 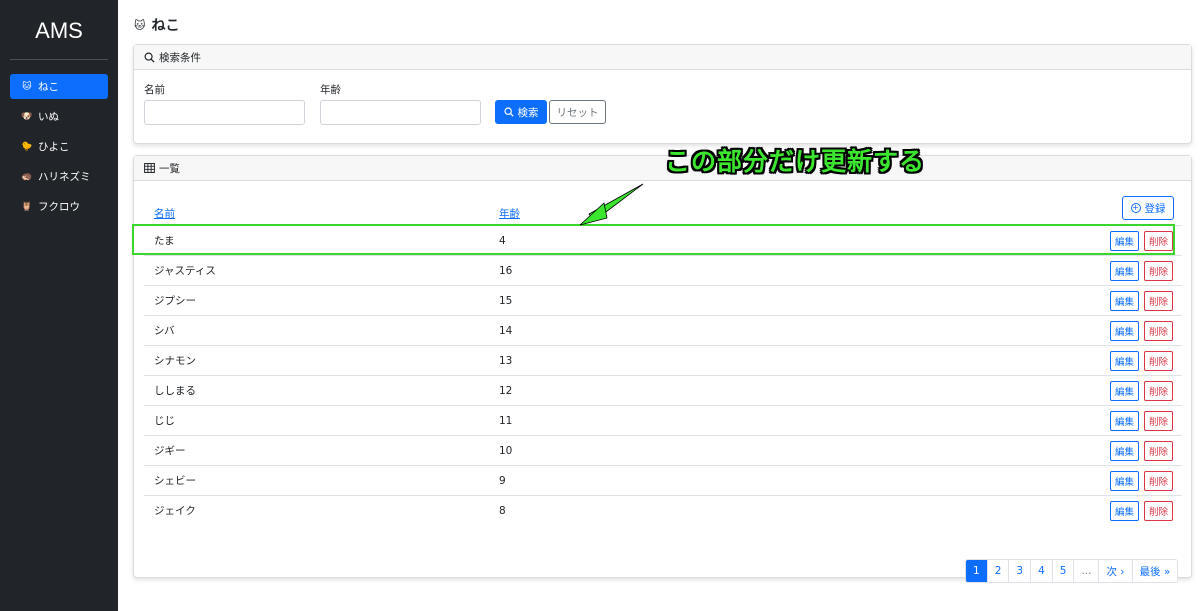 What do you see at coordinates (185, 271) in the screenshot?
I see `cell-name: ジャスティス` at bounding box center [185, 271].